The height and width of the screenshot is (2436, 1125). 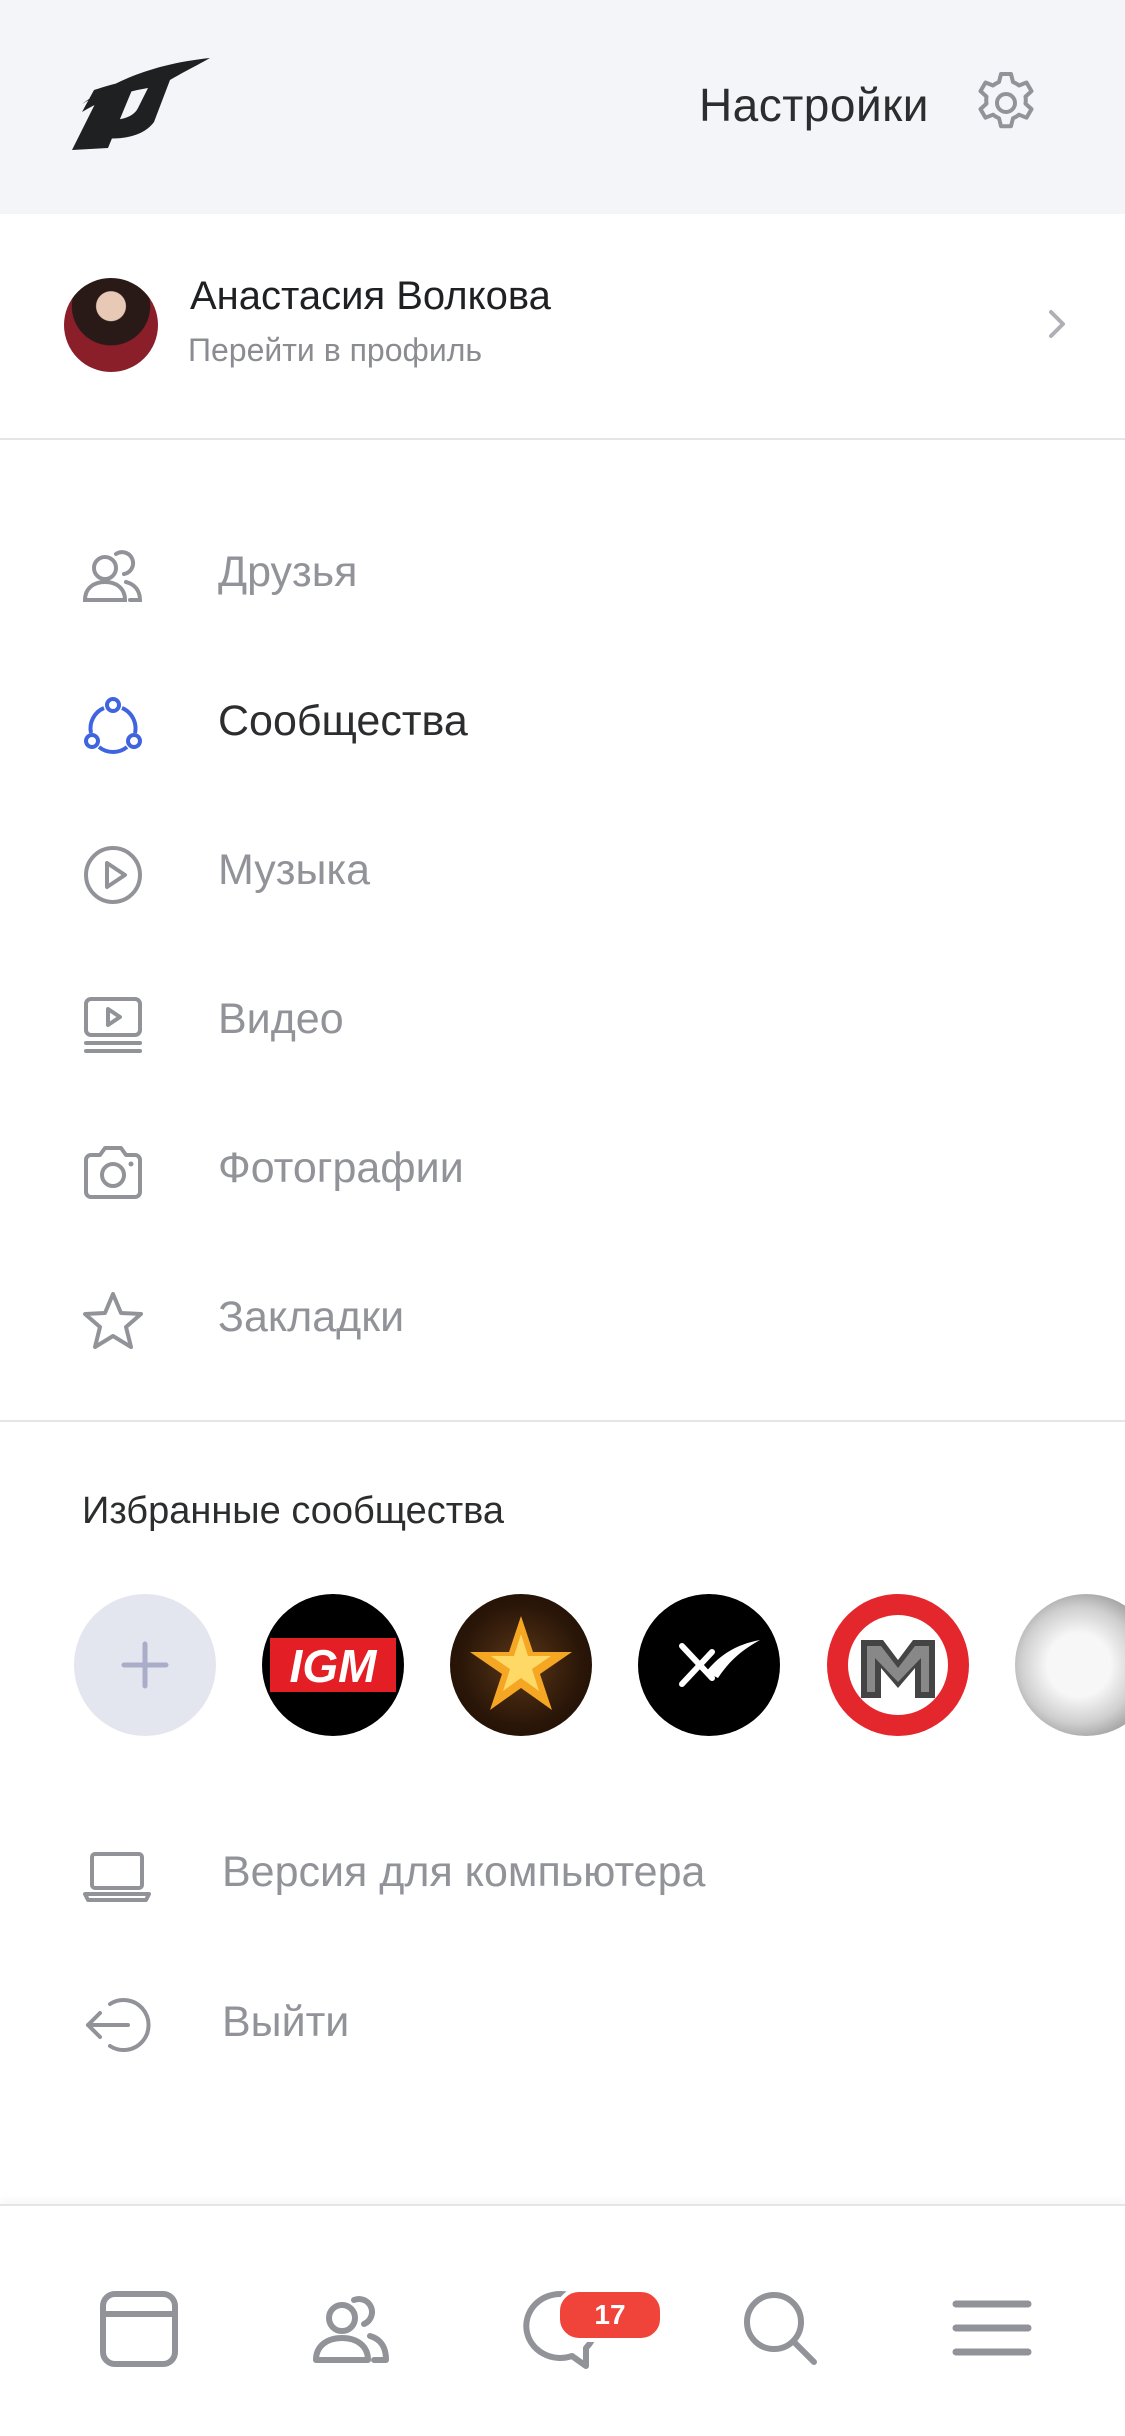 I want to click on menu-label-bookmarks: Закладки, so click(x=311, y=1317).